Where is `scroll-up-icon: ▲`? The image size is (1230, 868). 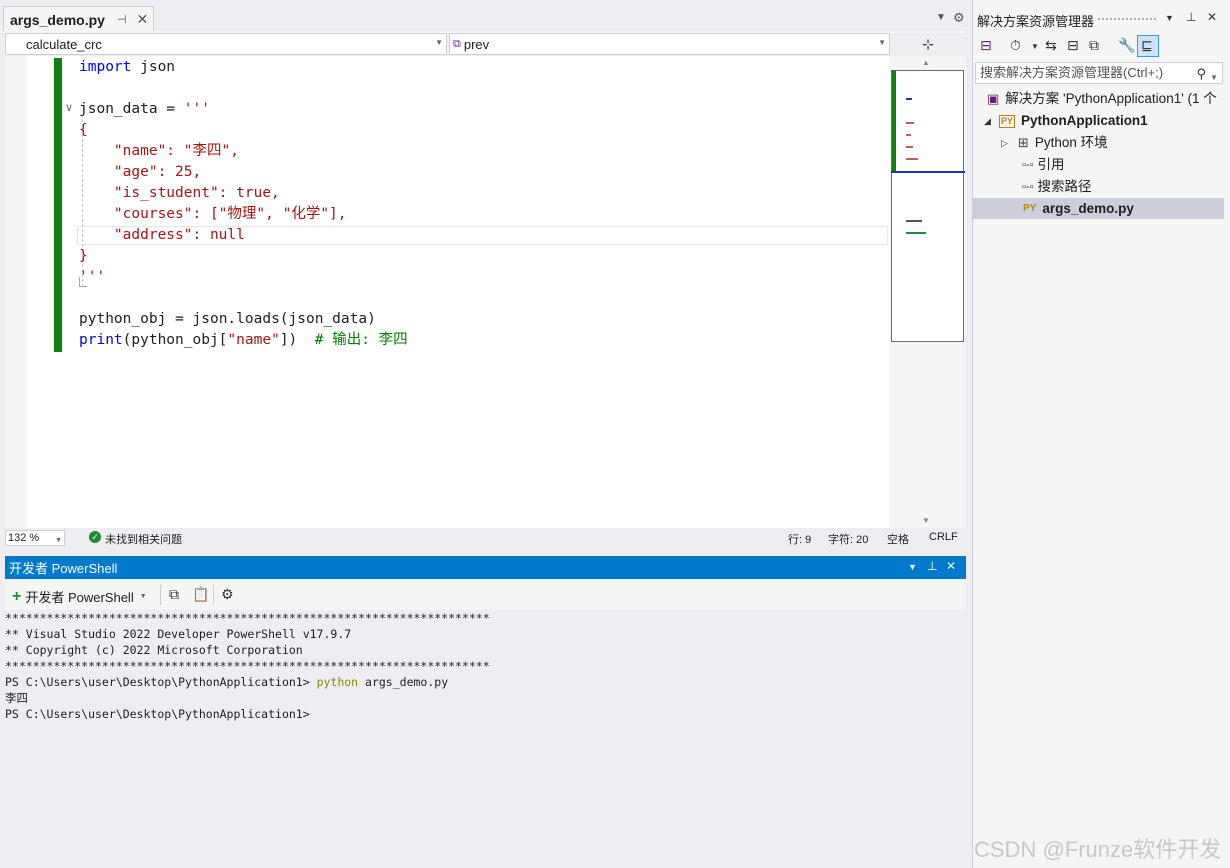 scroll-up-icon: ▲ is located at coordinates (926, 62).